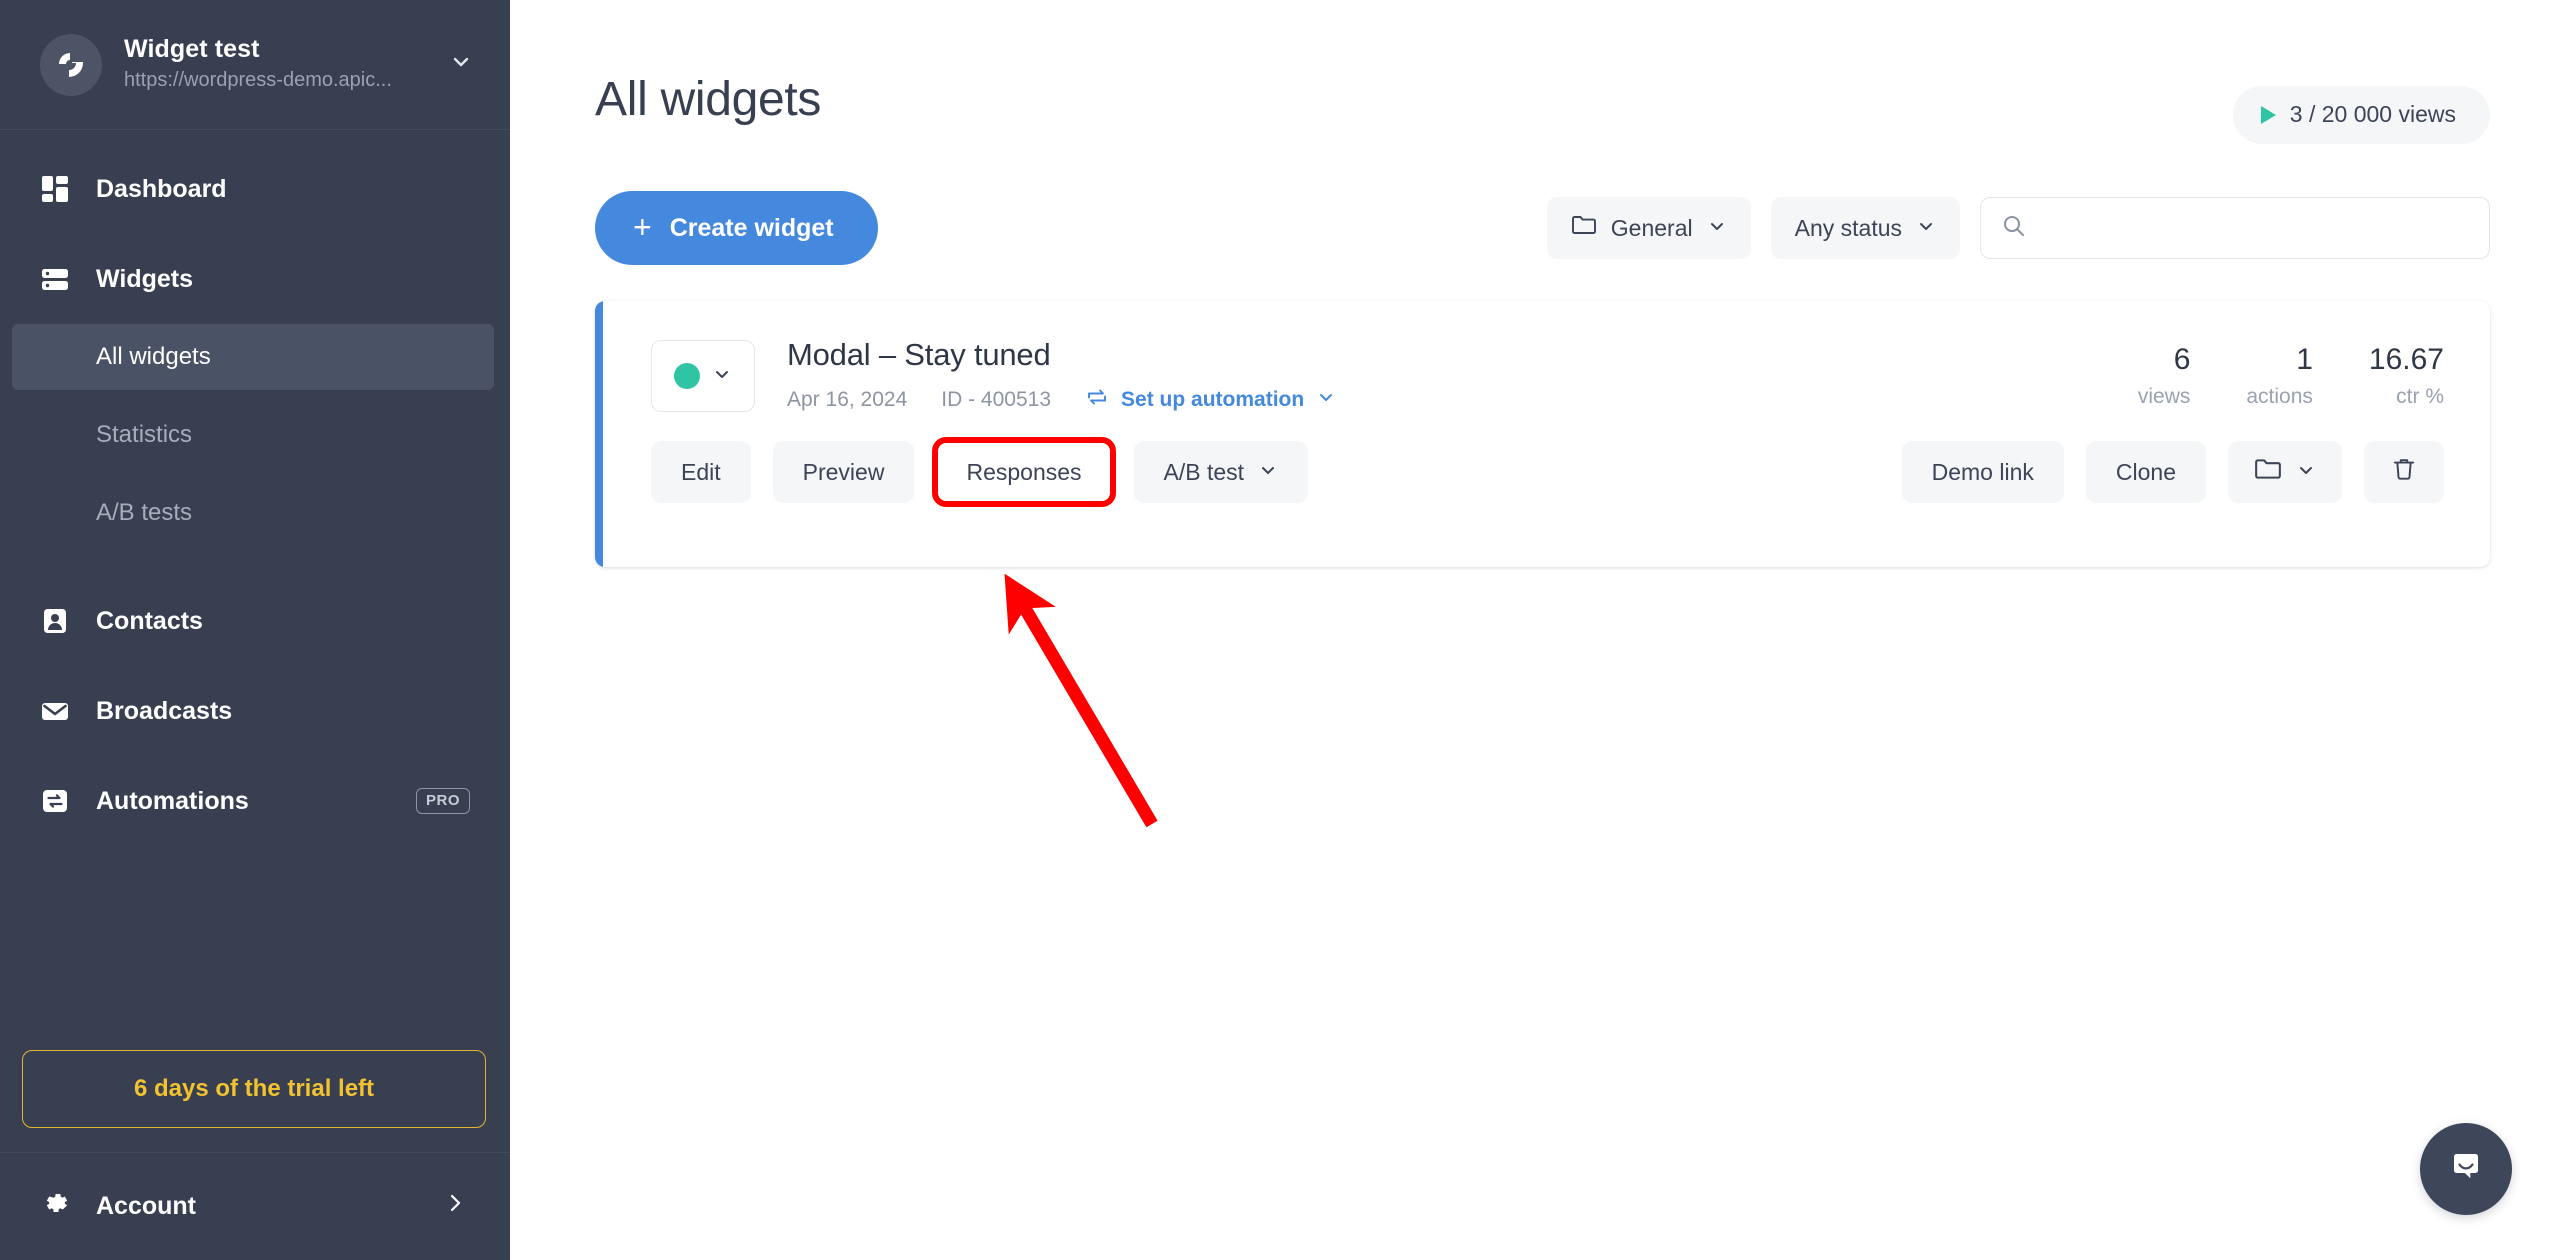 The height and width of the screenshot is (1260, 2560). I want to click on move-to-folder-button, so click(2285, 472).